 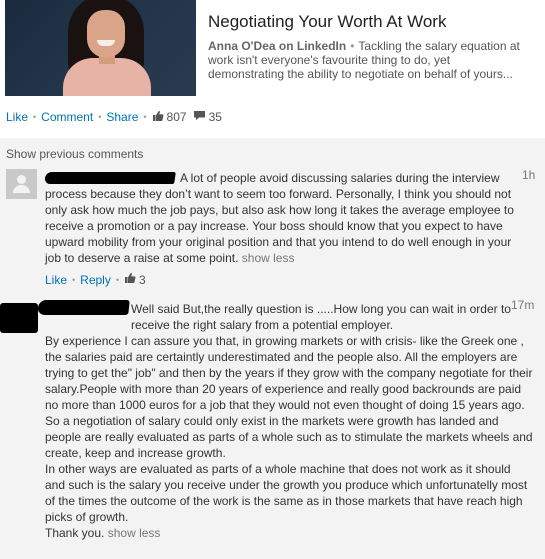 I want to click on avatar-shoulders-icon, so click(x=21, y=189).